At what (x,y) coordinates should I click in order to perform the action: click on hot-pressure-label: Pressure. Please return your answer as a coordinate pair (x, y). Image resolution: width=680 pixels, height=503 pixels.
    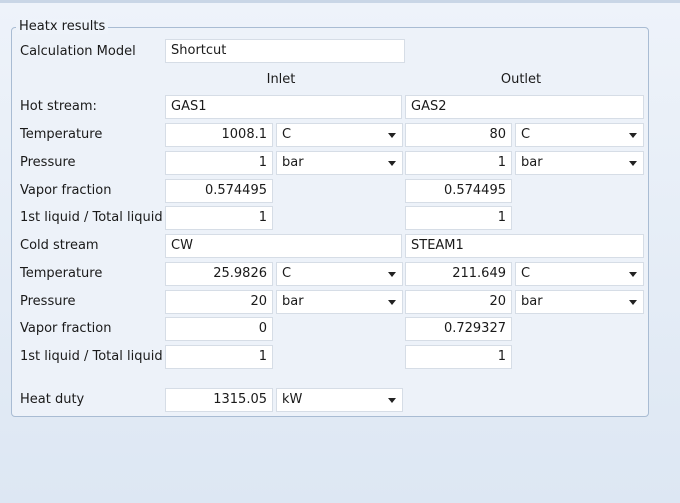
    Looking at the image, I should click on (48, 162).